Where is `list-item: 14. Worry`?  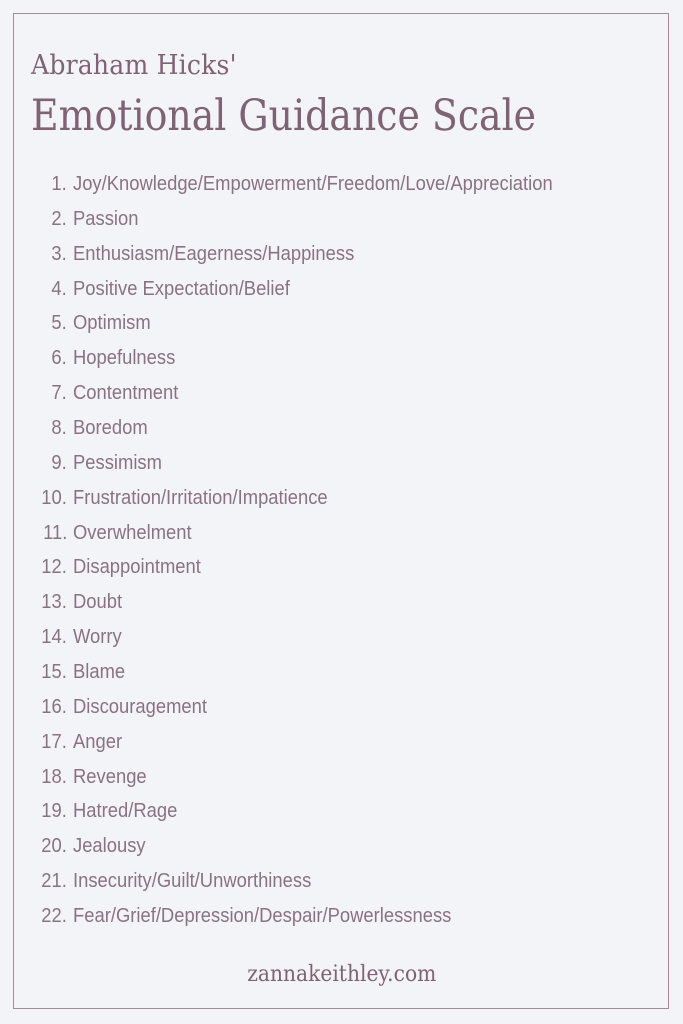 list-item: 14. Worry is located at coordinates (341, 637).